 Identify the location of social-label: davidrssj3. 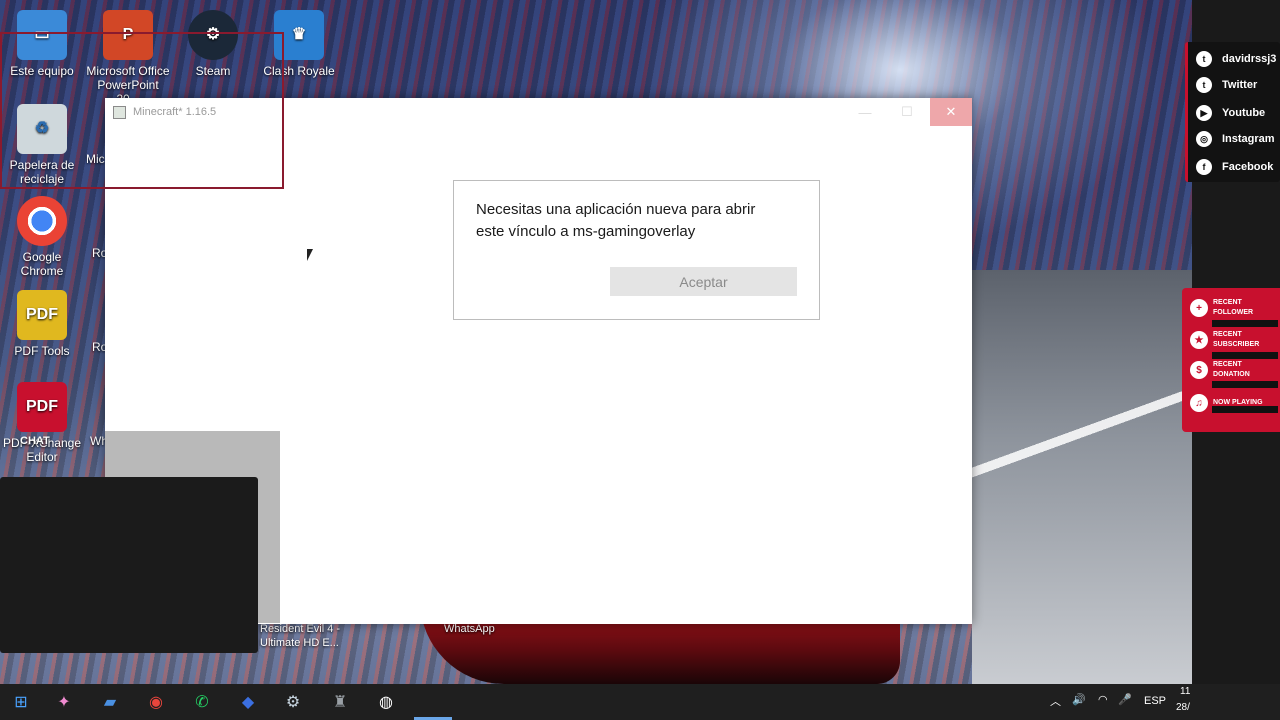
(1249, 59).